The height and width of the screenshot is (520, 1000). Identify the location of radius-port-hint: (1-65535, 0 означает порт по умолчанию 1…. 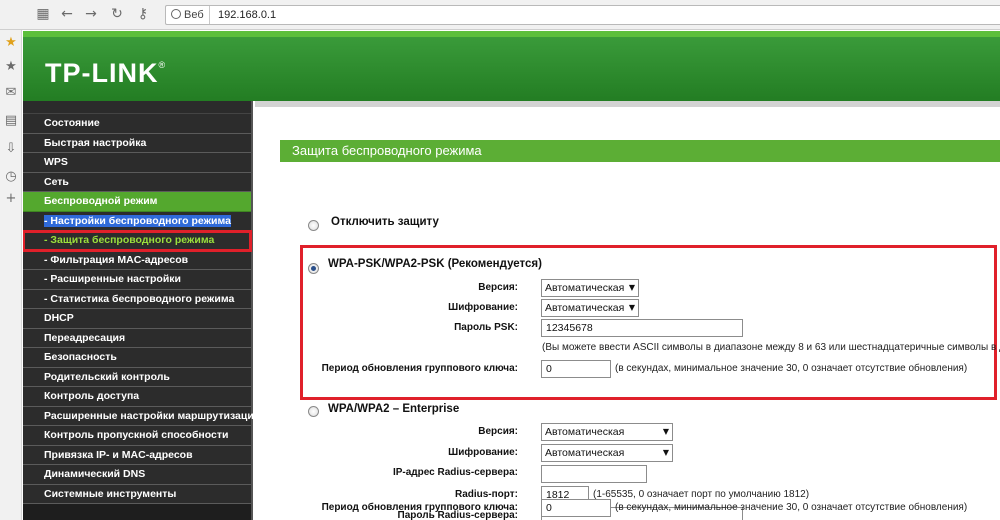
(701, 494).